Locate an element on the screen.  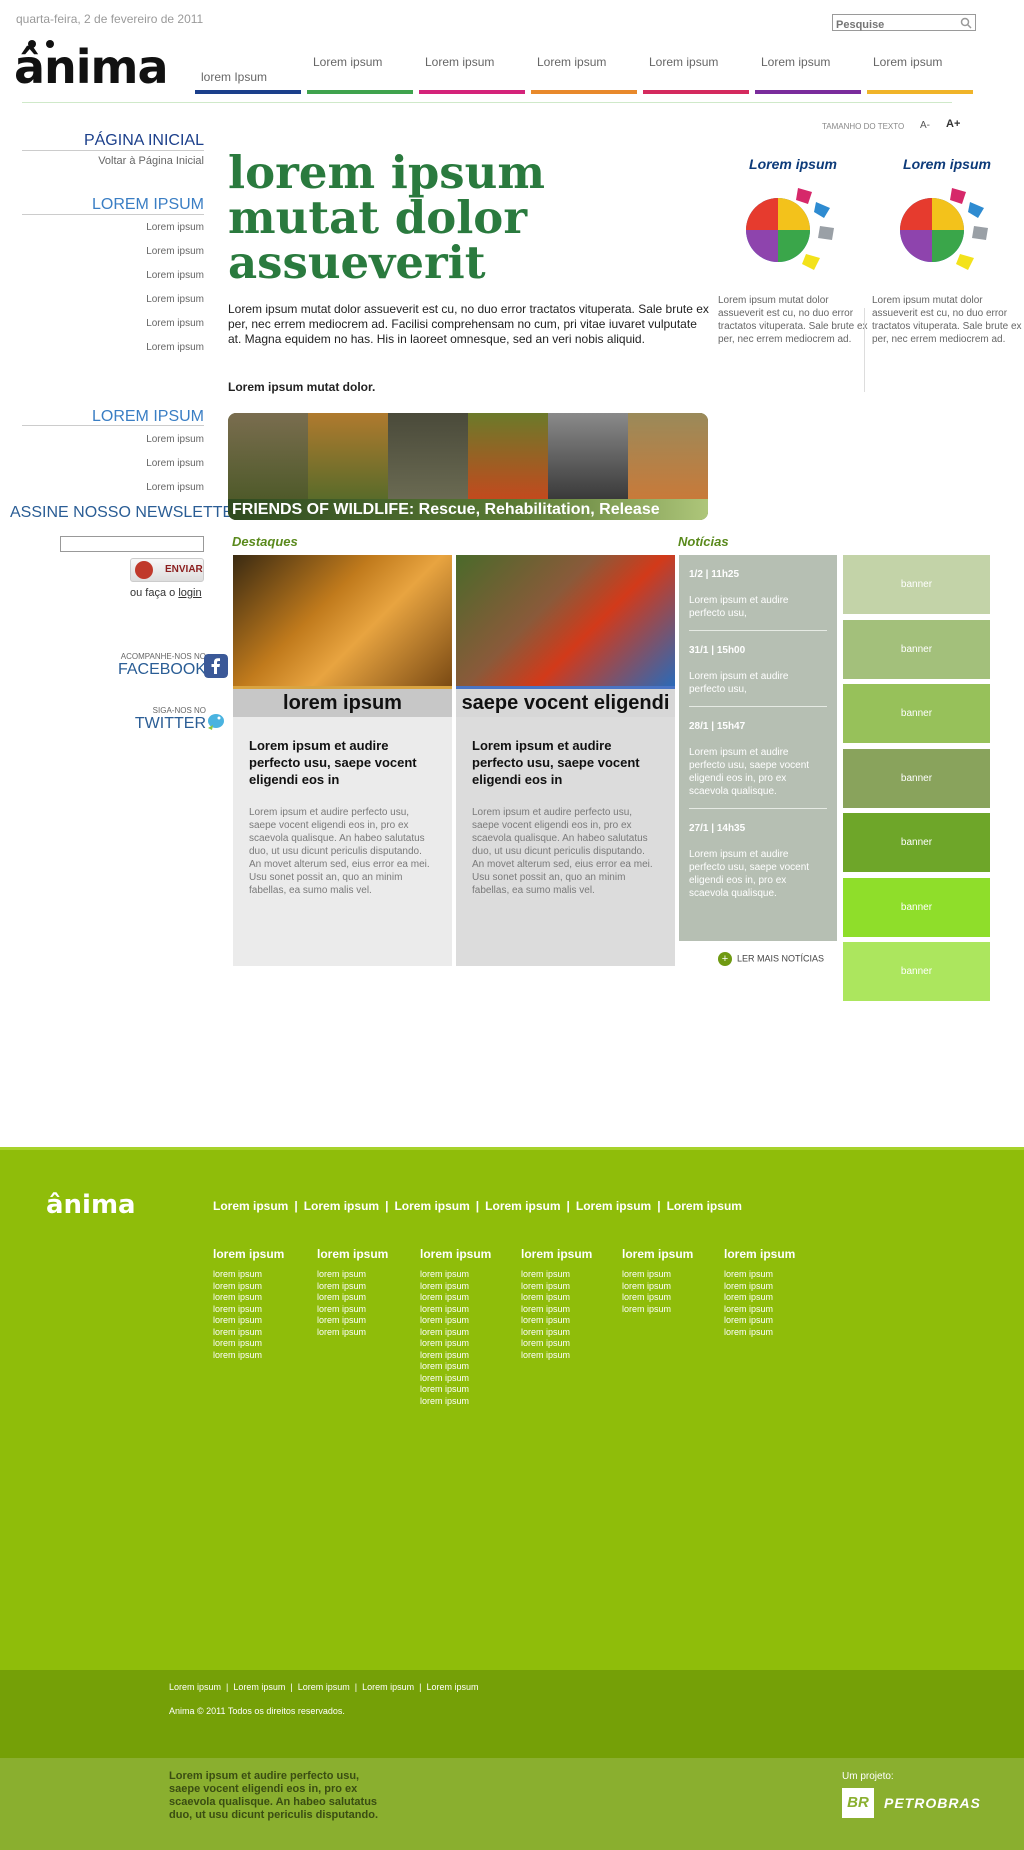
send-button: ENVIAR is located at coordinates (167, 570).